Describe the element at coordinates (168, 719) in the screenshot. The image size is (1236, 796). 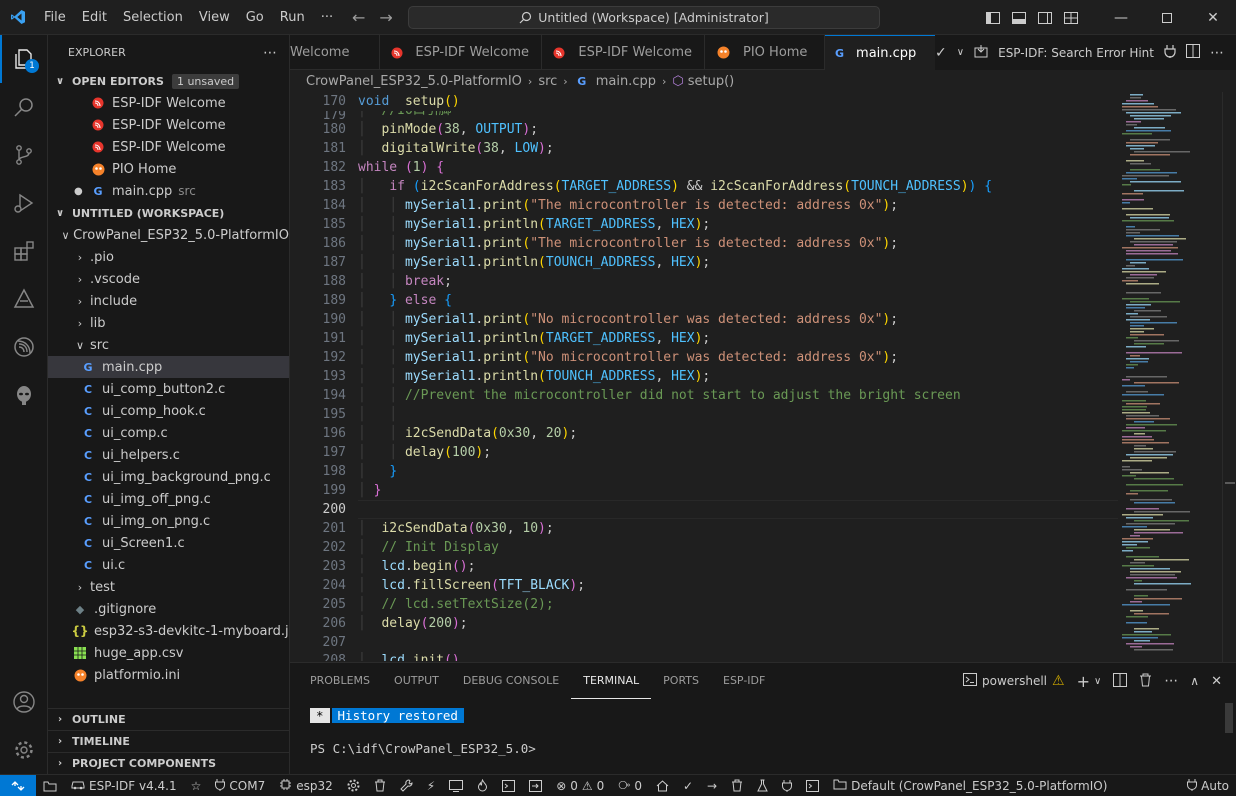
I see `outline-header: › OUTLINE` at that location.